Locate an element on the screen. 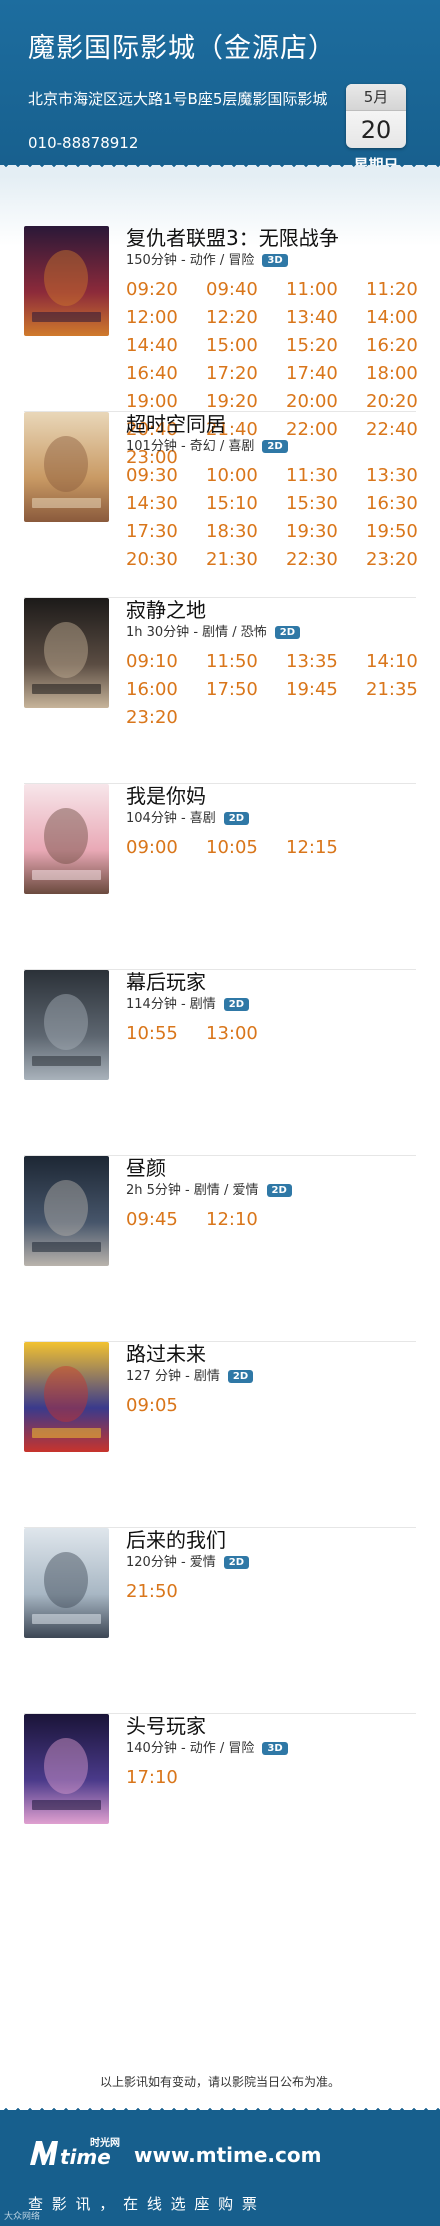 Image resolution: width=440 pixels, height=2226 pixels. showtime-link: 11:30 is located at coordinates (326, 476).